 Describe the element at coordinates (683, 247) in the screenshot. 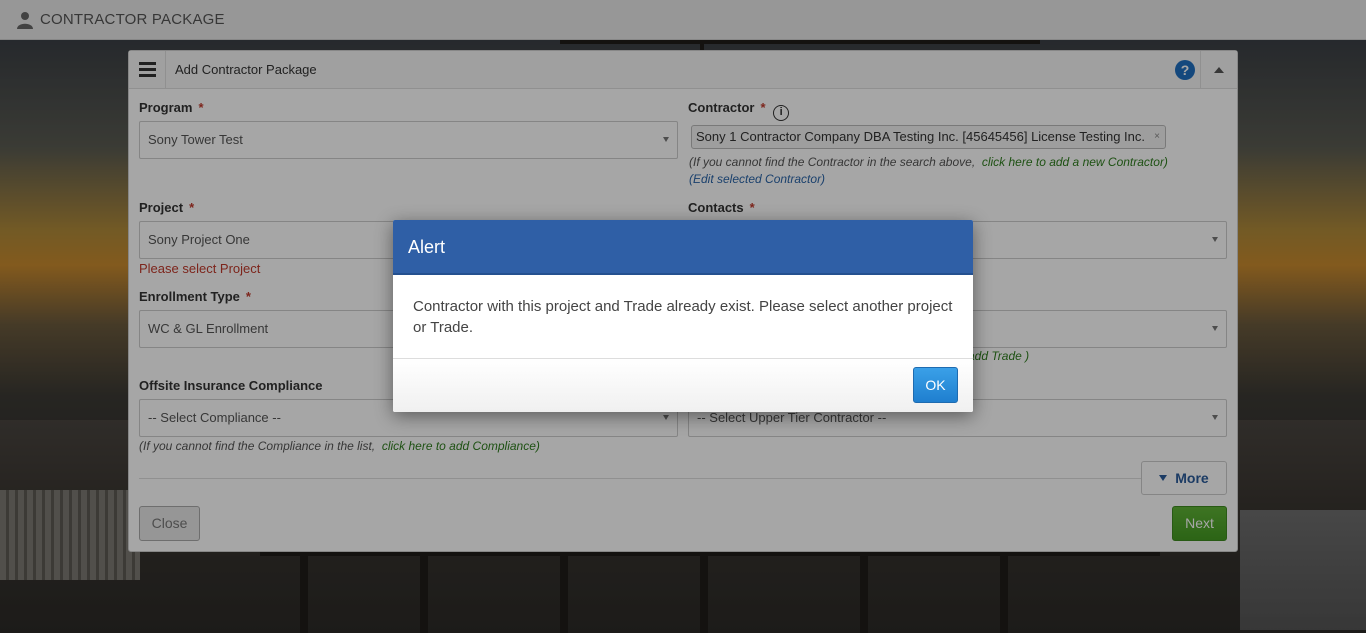

I see `alert-title: Alert` at that location.